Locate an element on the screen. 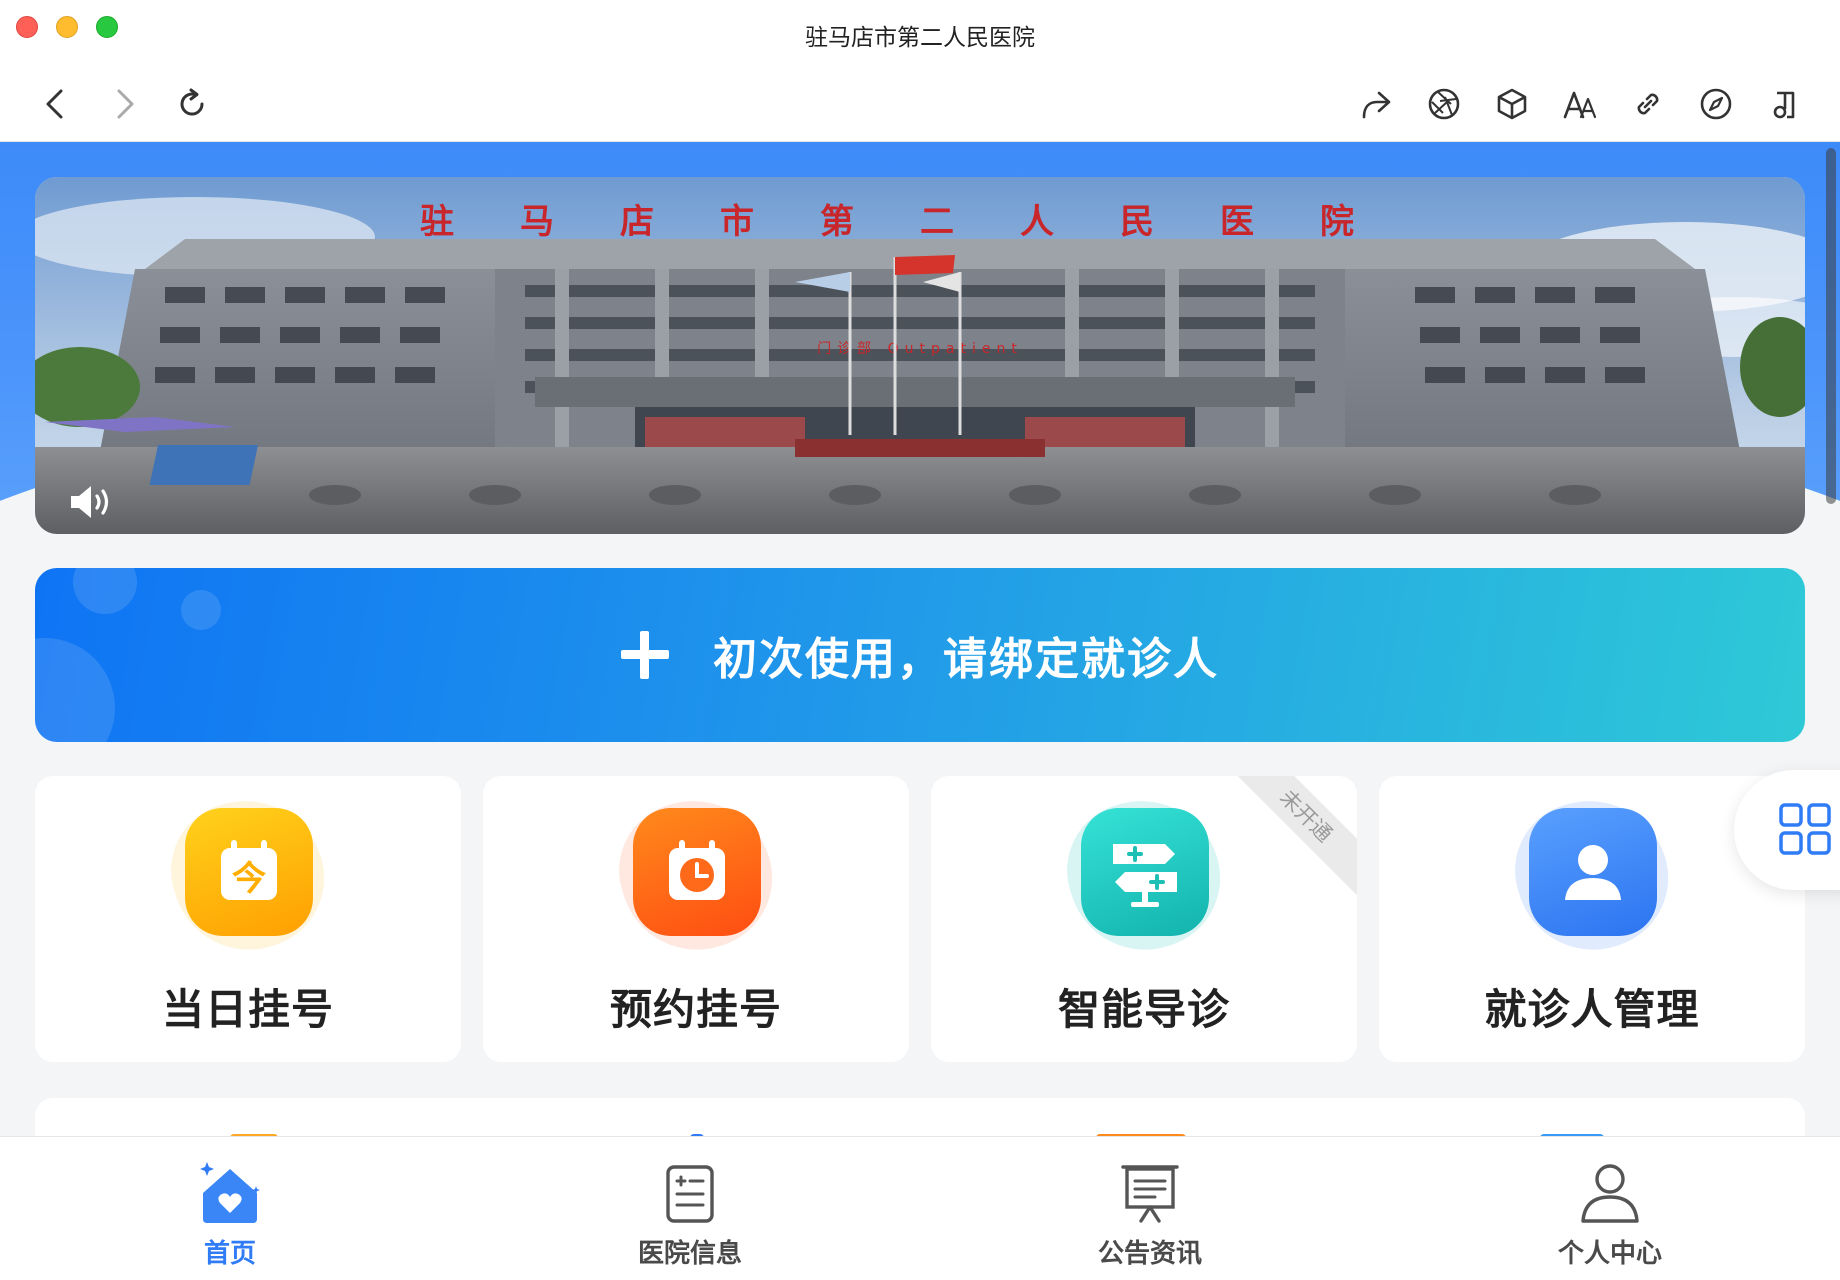  compass-button is located at coordinates (1716, 104).